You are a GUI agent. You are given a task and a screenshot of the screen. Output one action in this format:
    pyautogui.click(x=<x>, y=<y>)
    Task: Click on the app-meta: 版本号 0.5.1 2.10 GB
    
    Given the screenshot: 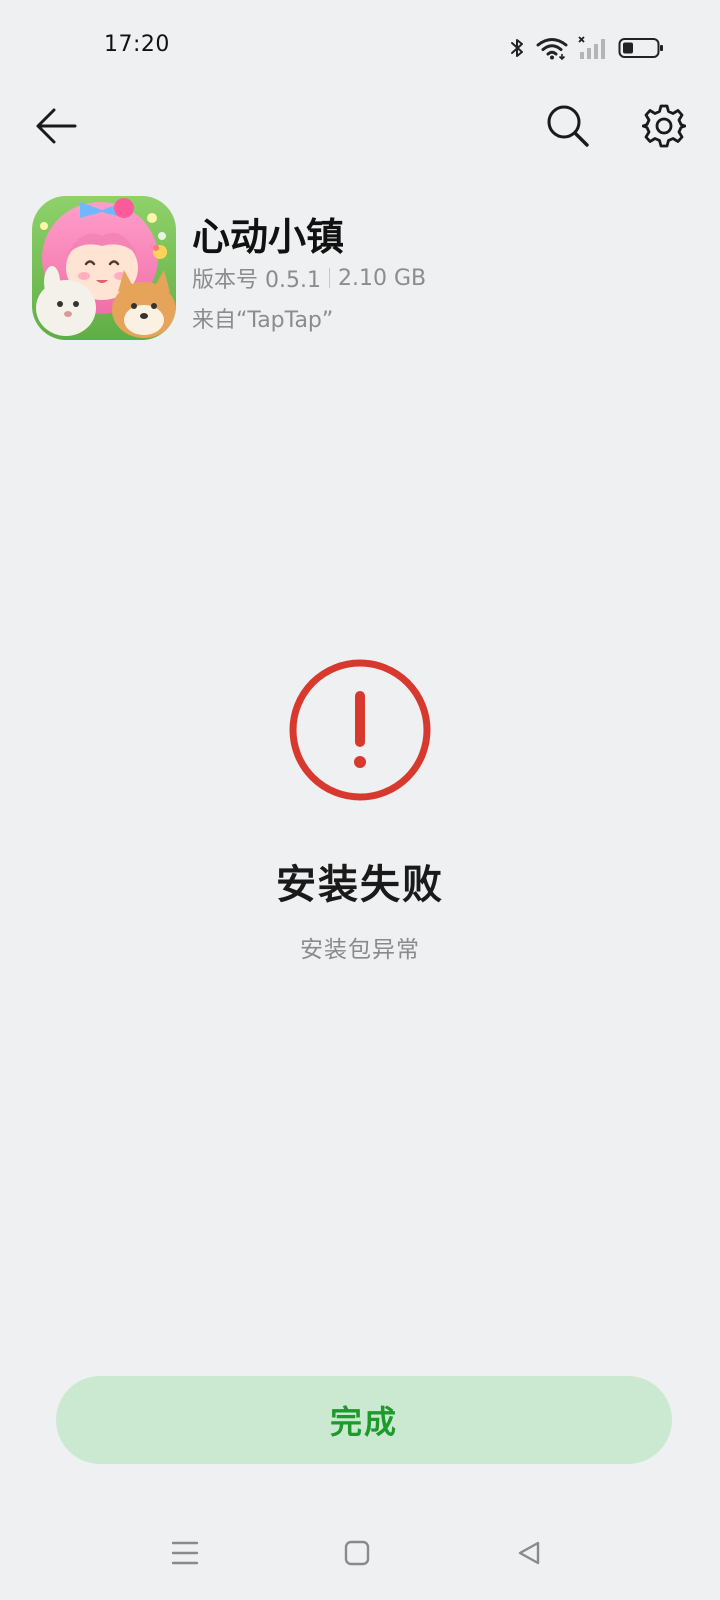 What is the action you would take?
    pyautogui.click(x=309, y=278)
    